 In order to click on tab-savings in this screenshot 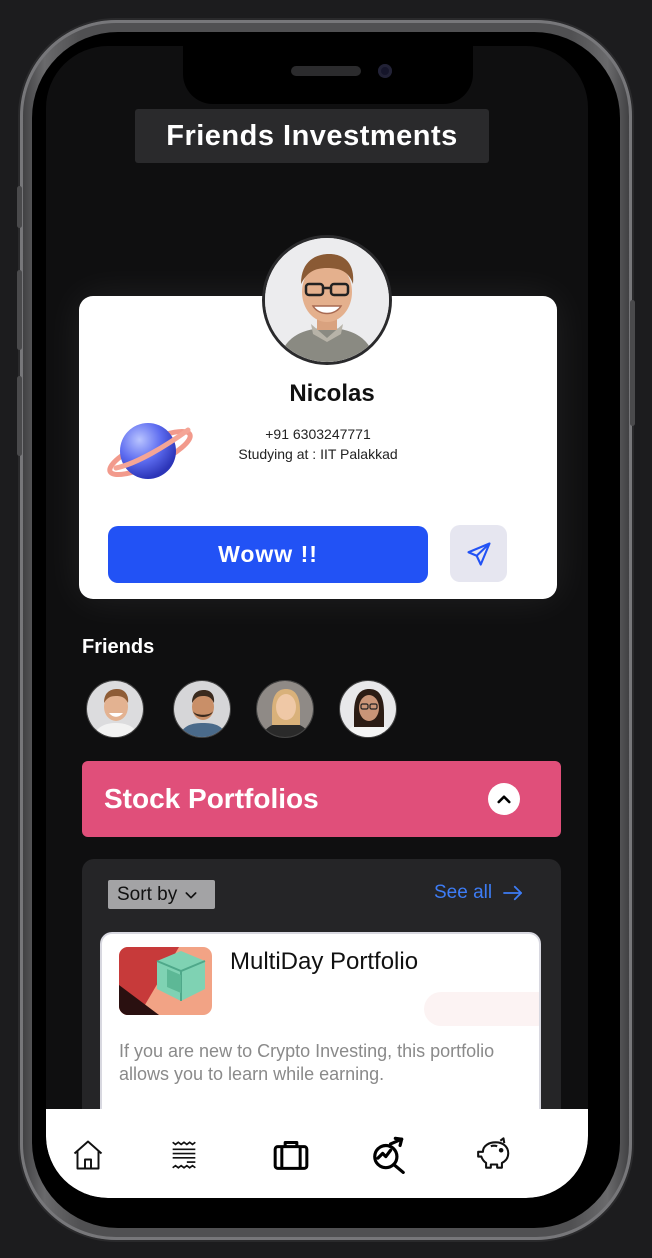, I will do `click(494, 1155)`.